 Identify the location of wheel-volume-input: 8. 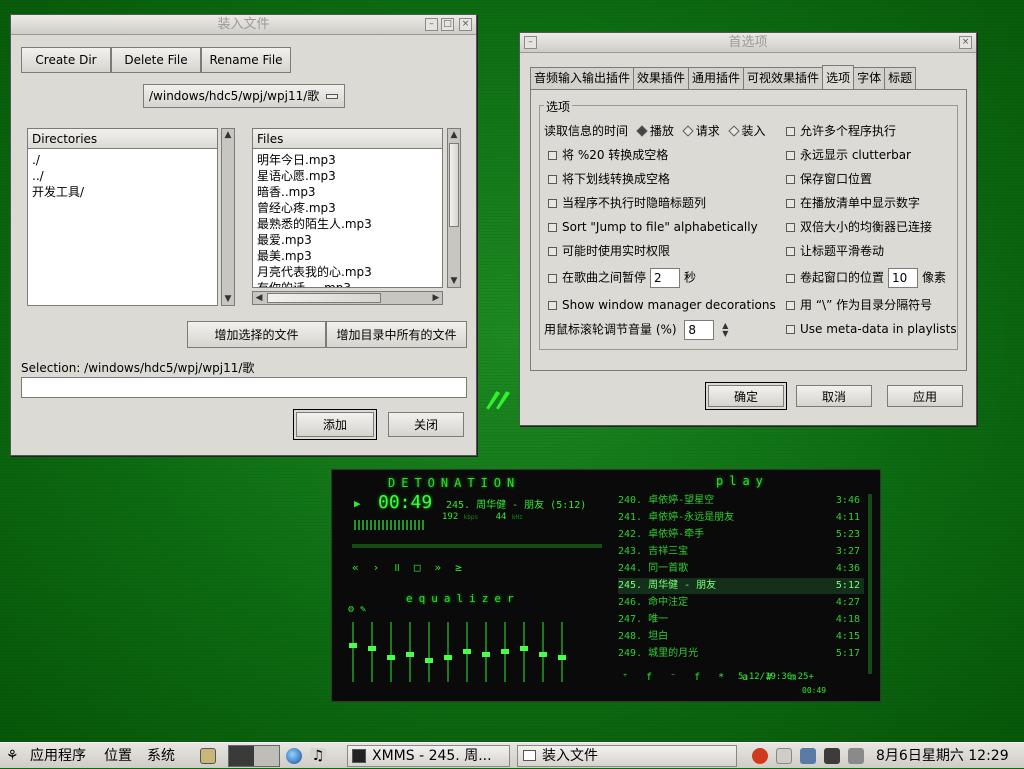
(699, 330).